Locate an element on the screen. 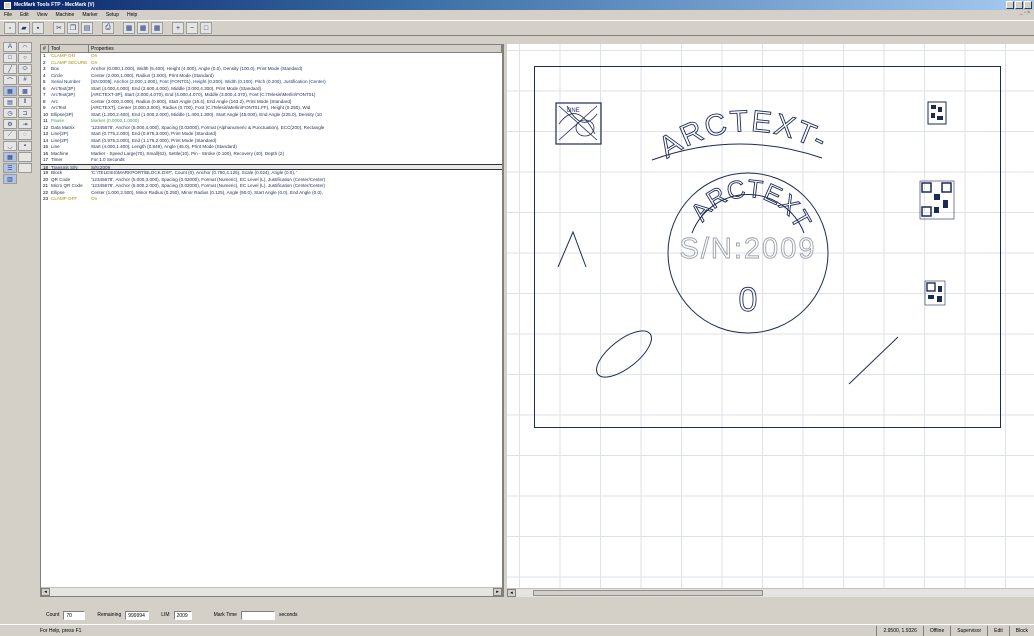 This screenshot has width=1034, height=636. save-icon: ▪ is located at coordinates (38, 28).